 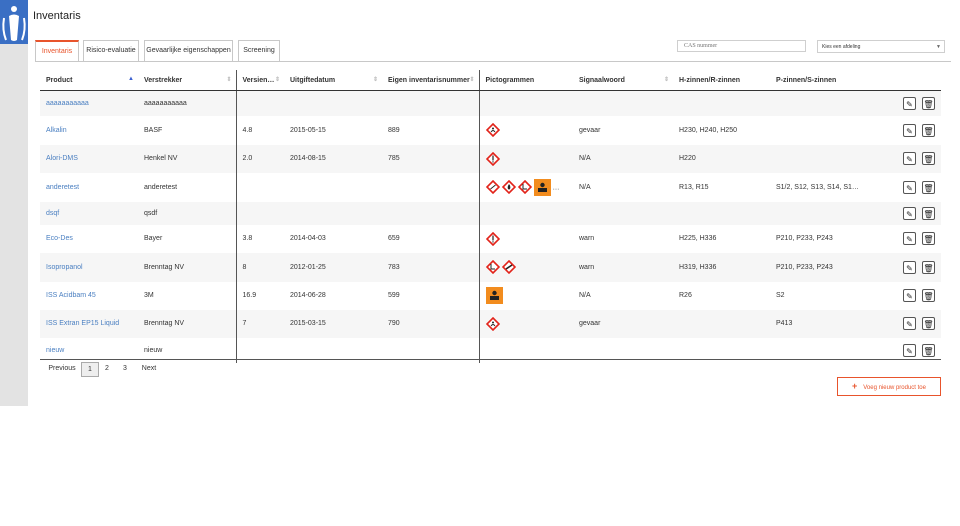 What do you see at coordinates (59, 238) in the screenshot?
I see `product-link: Eco-Des` at bounding box center [59, 238].